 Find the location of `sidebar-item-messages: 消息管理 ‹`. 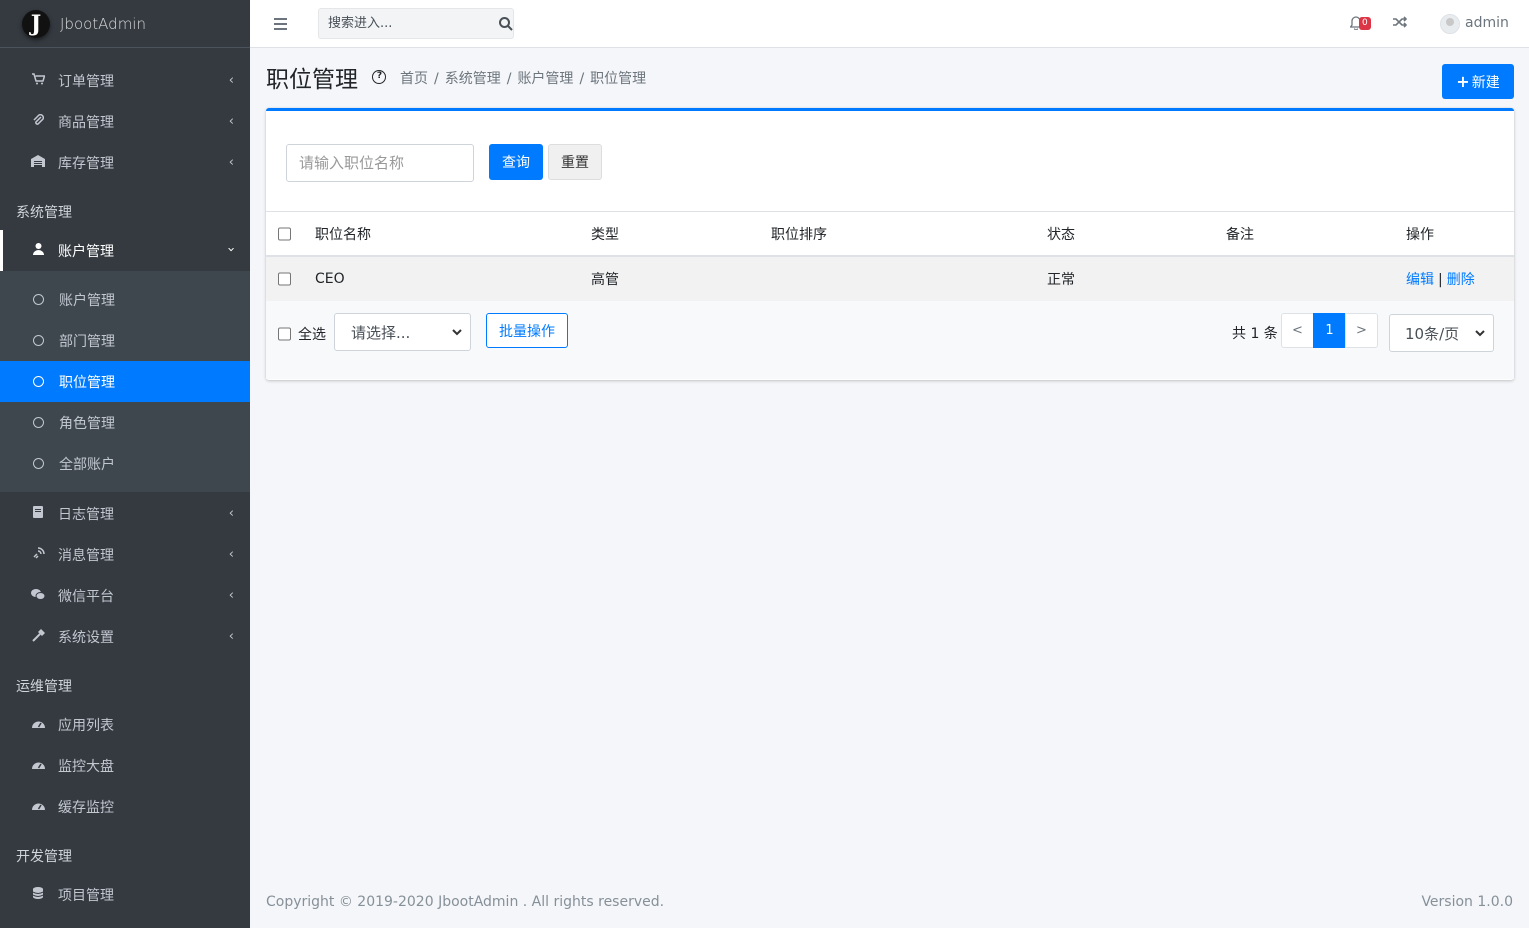

sidebar-item-messages: 消息管理 ‹ is located at coordinates (125, 554).